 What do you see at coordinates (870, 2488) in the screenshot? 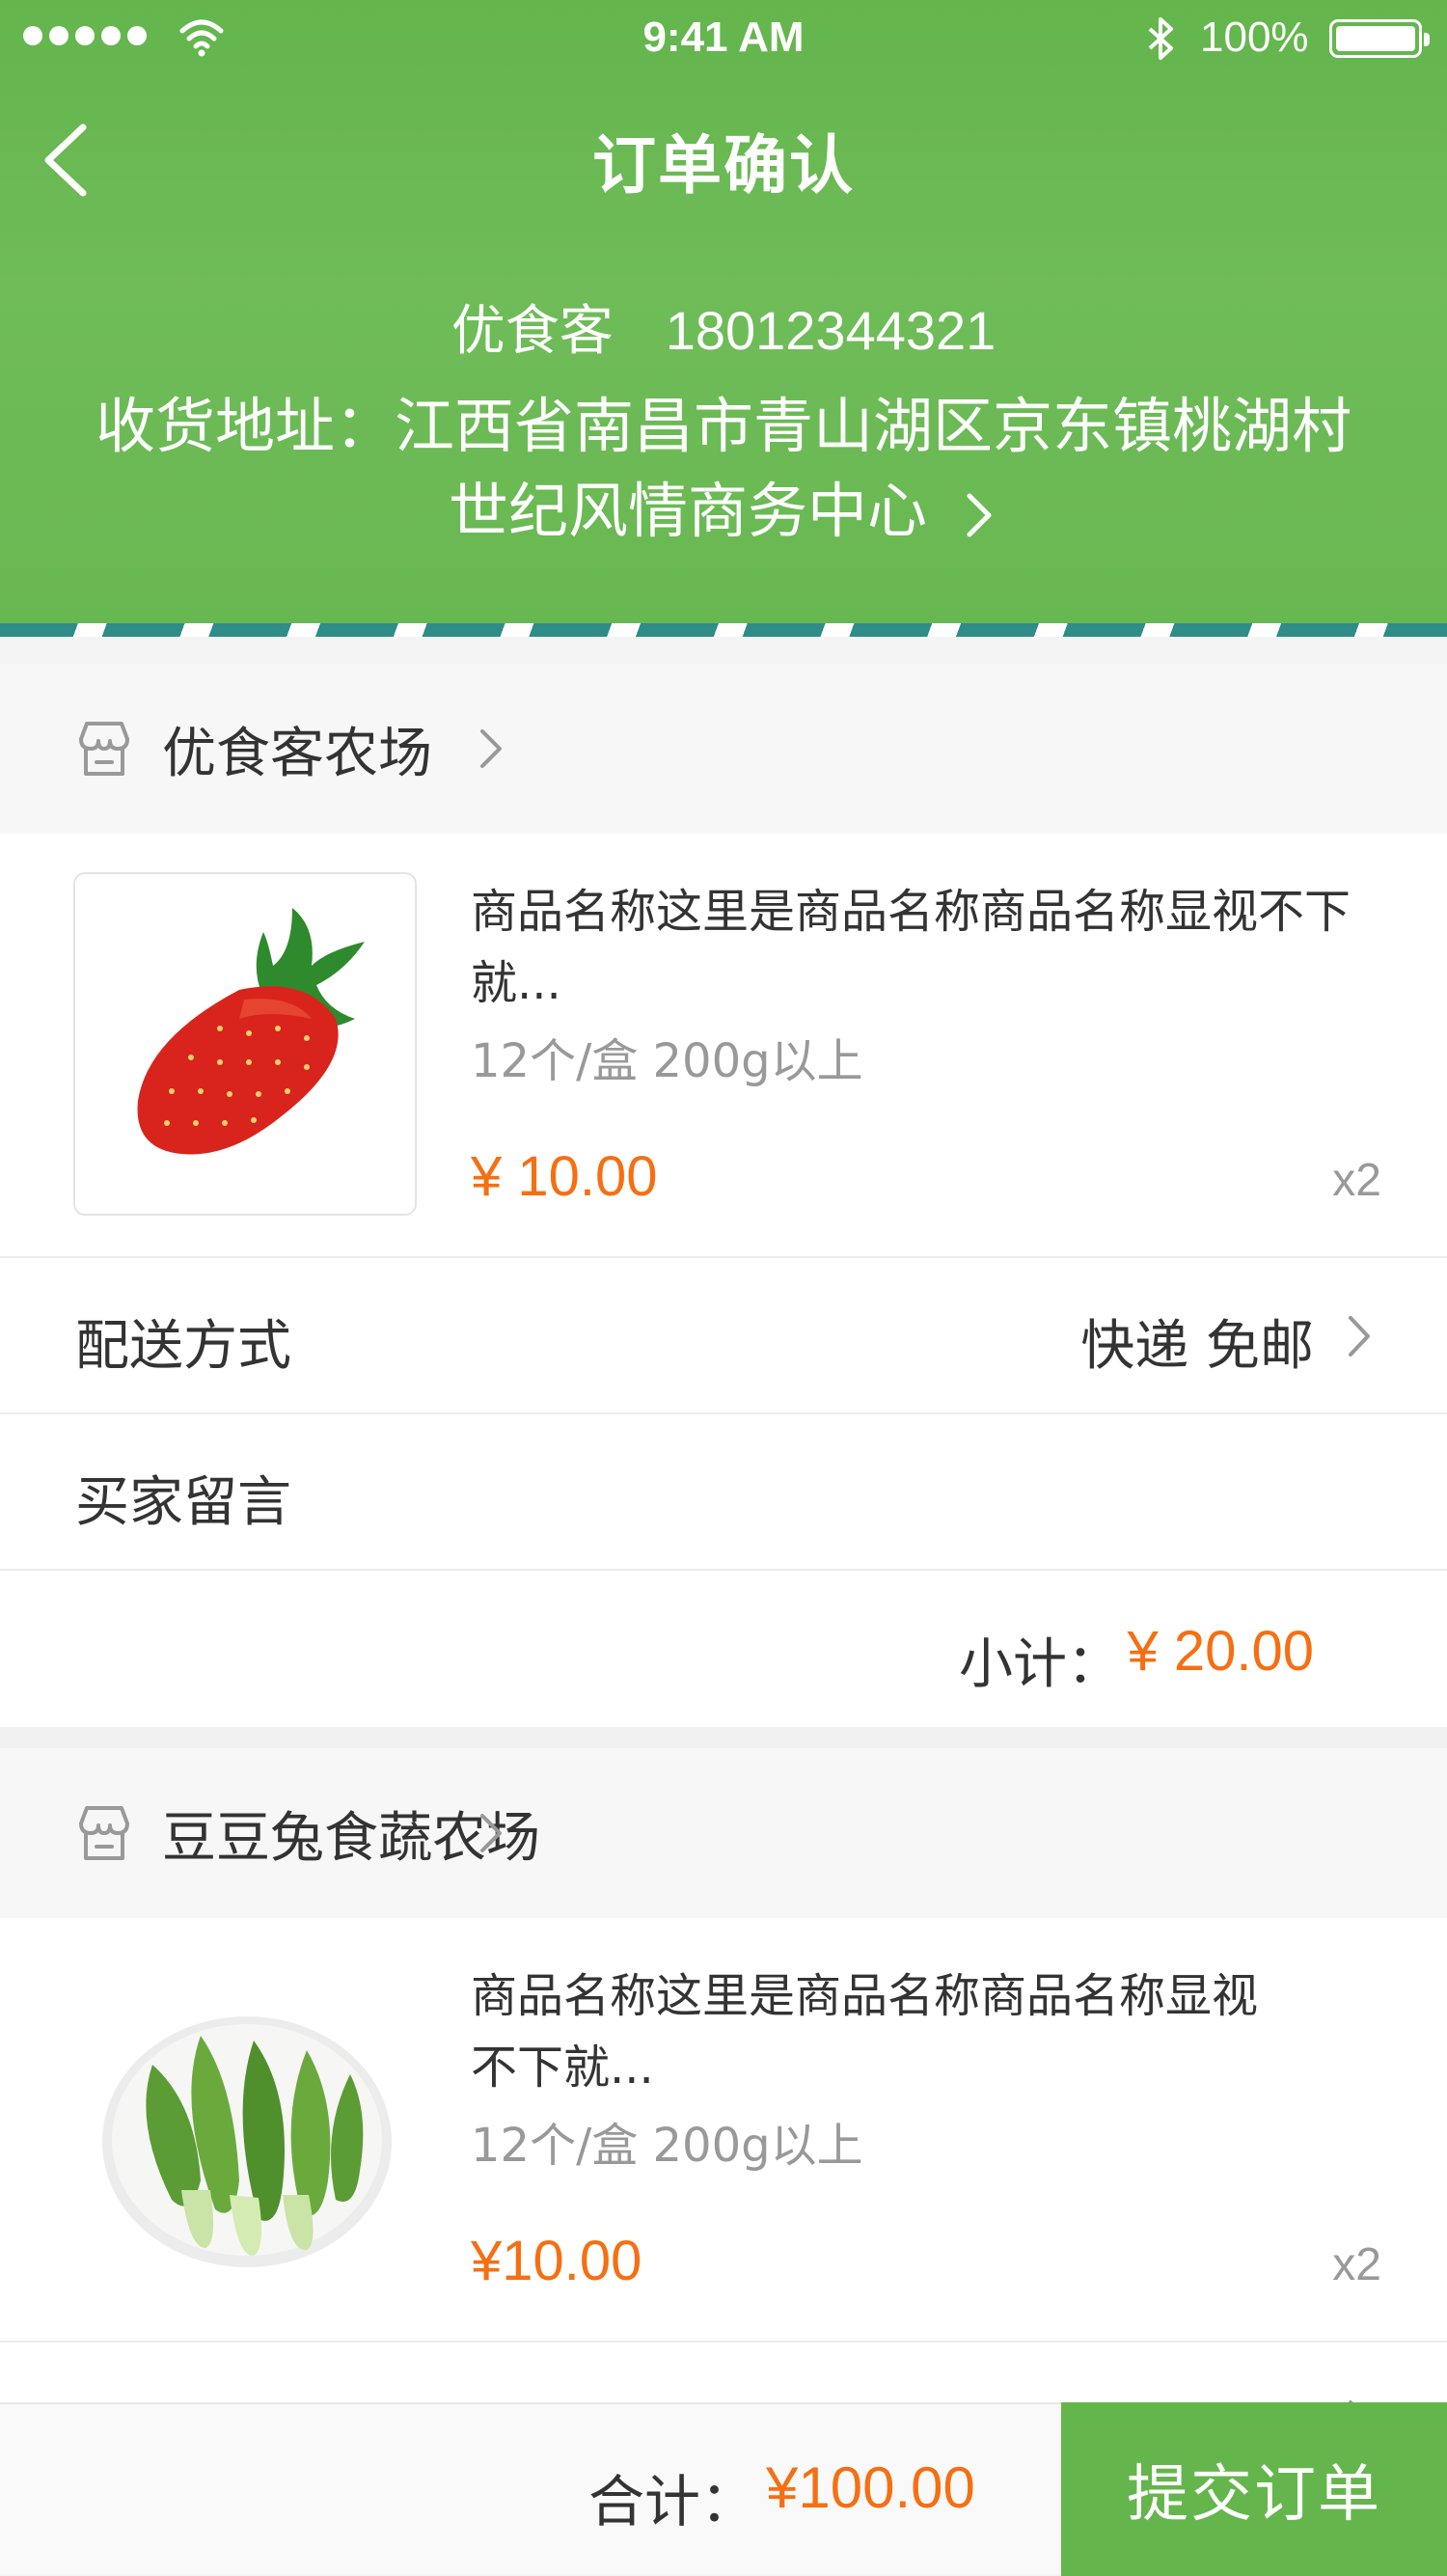
I see `total-value: ¥100.00` at bounding box center [870, 2488].